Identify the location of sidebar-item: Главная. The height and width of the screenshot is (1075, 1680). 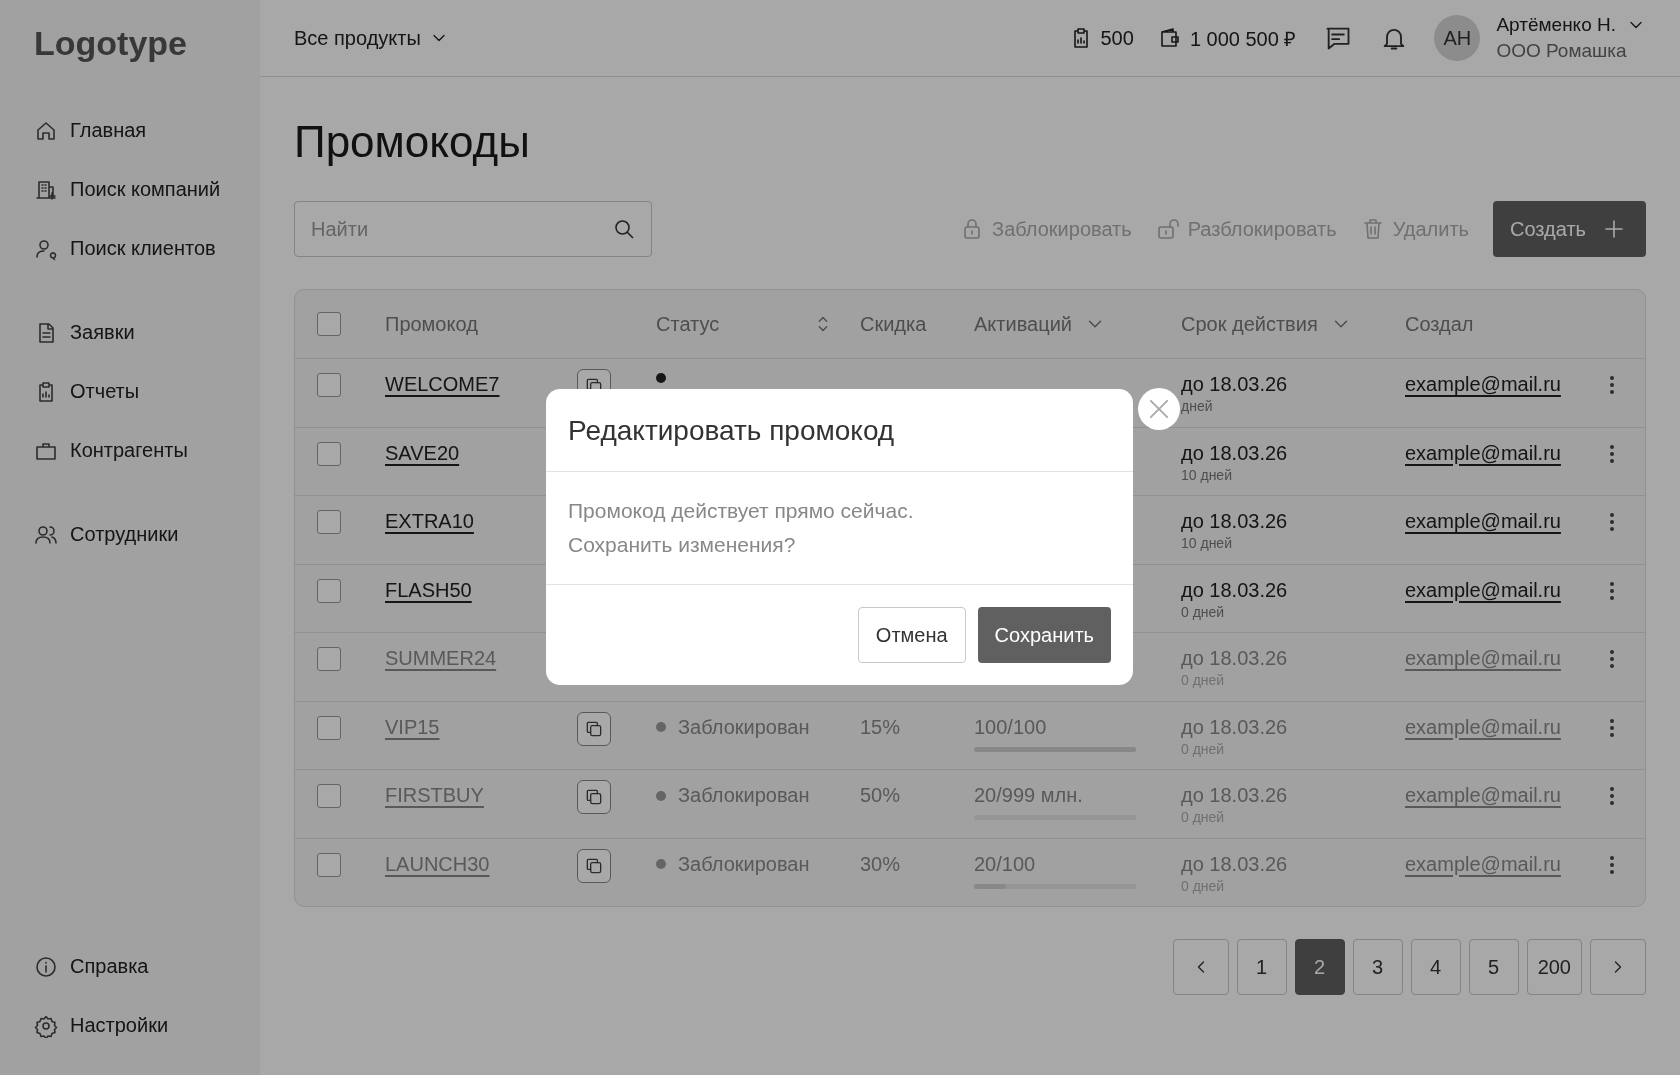
(90, 130).